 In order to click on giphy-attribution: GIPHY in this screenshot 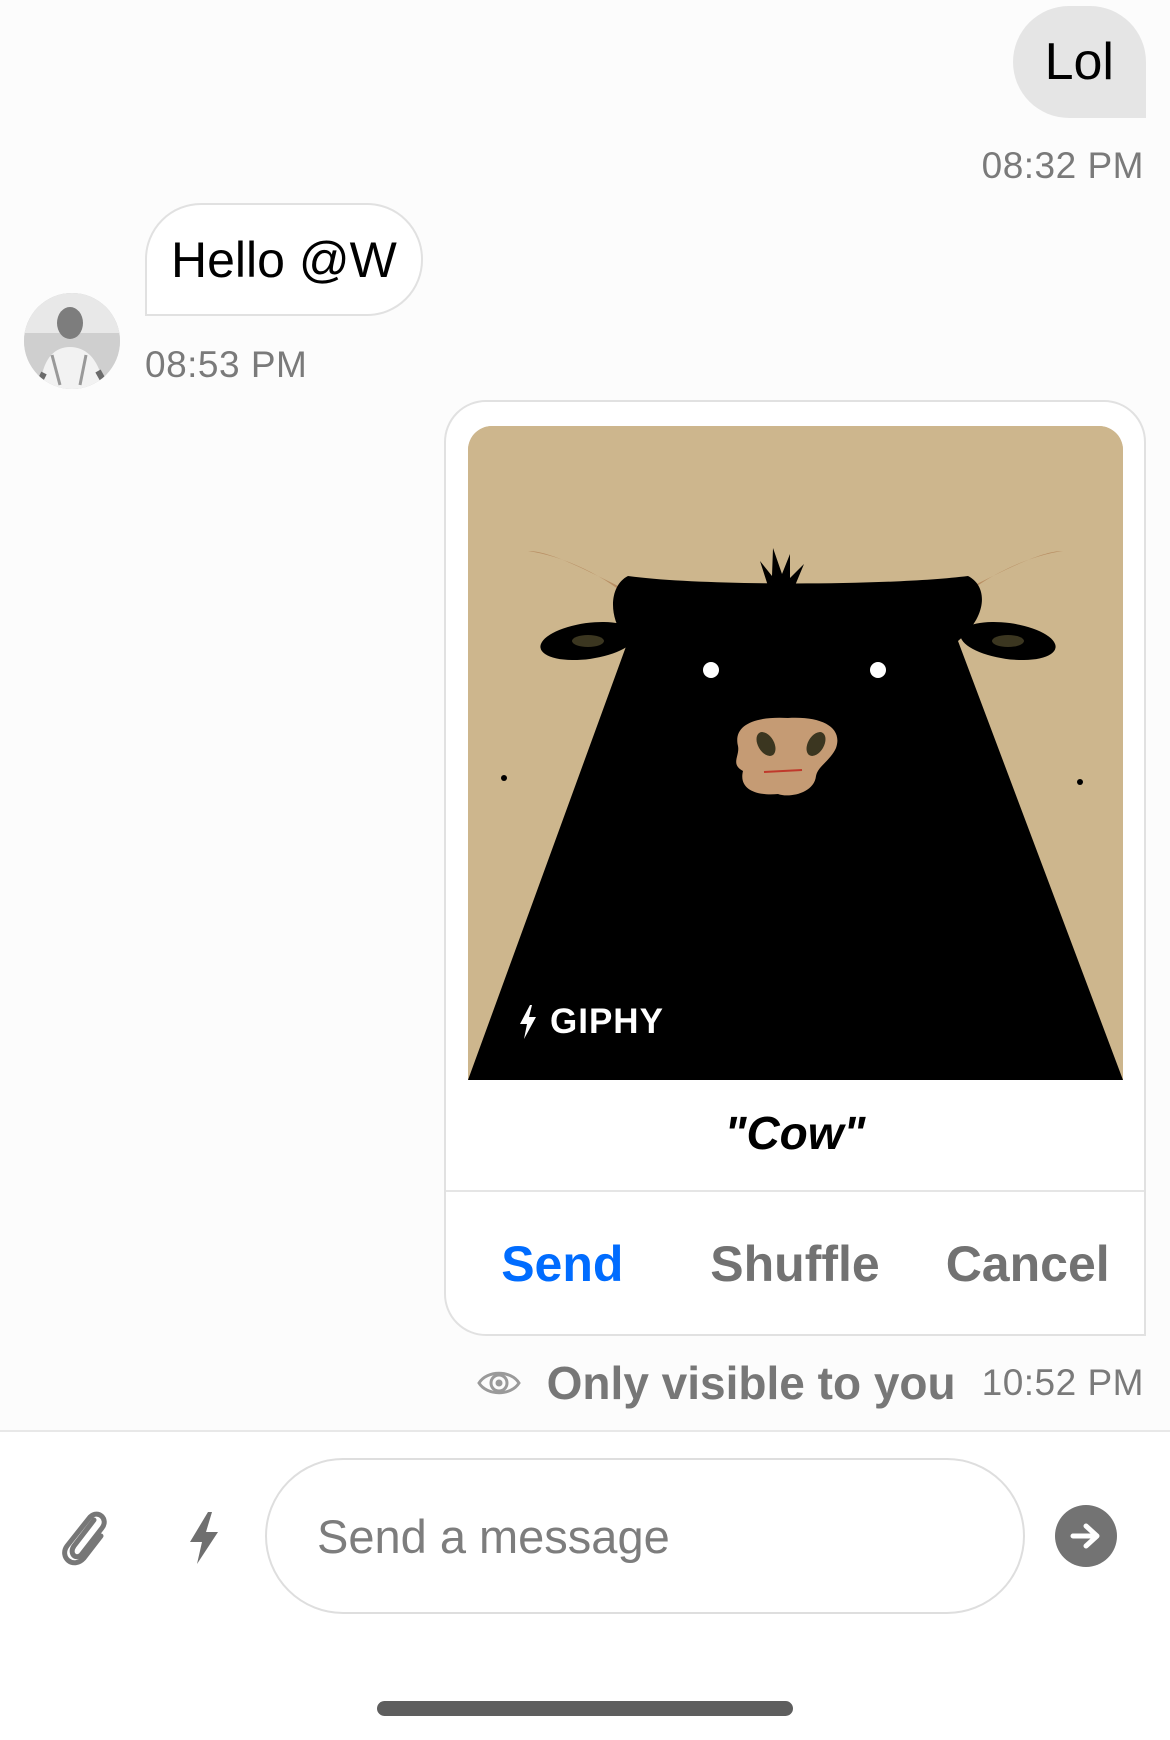, I will do `click(591, 1022)`.